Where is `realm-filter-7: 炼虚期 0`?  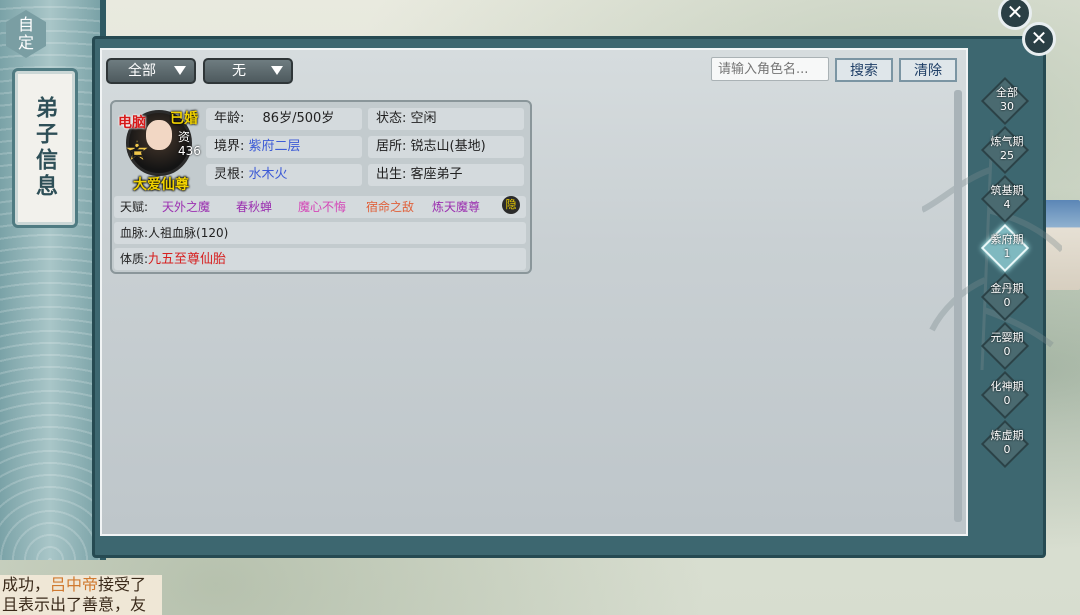 realm-filter-7: 炼虚期 0 is located at coordinates (1006, 444).